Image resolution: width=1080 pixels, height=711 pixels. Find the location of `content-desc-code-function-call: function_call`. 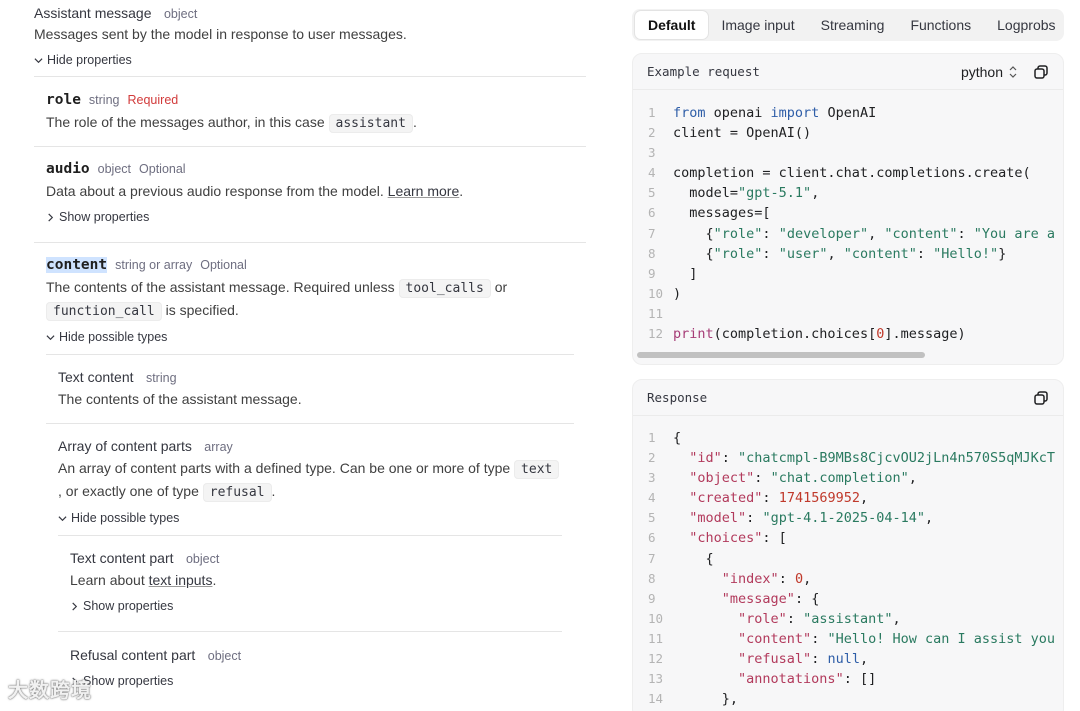

content-desc-code-function-call: function_call is located at coordinates (104, 311).